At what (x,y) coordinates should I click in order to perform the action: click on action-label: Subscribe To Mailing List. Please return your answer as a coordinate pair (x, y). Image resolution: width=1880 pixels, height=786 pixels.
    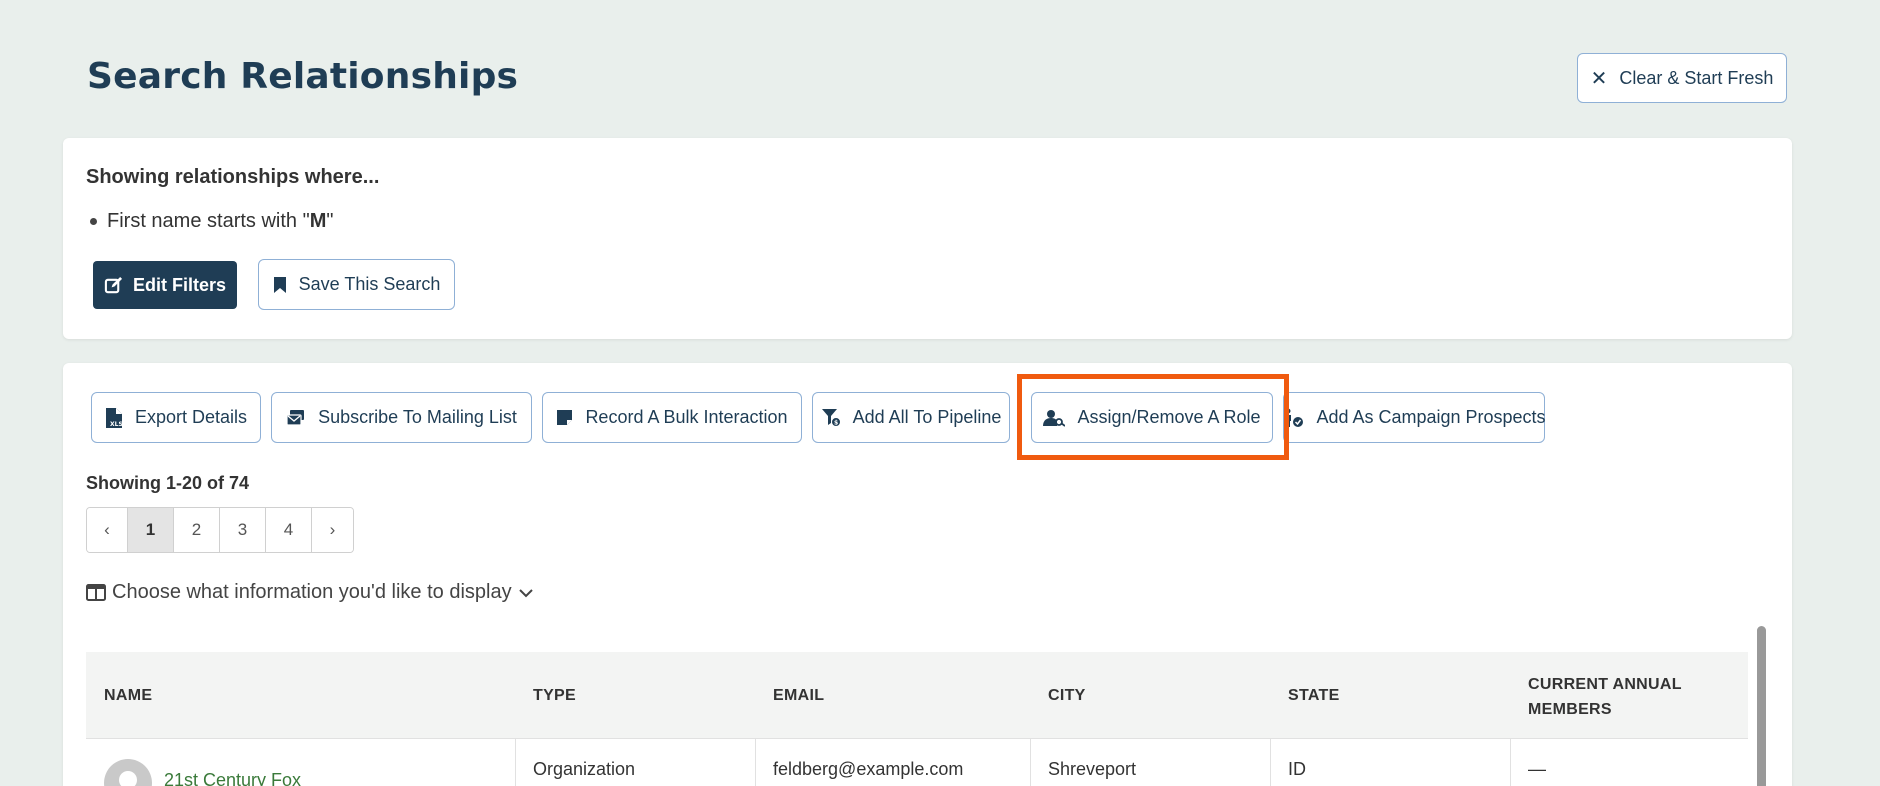
    Looking at the image, I should click on (417, 417).